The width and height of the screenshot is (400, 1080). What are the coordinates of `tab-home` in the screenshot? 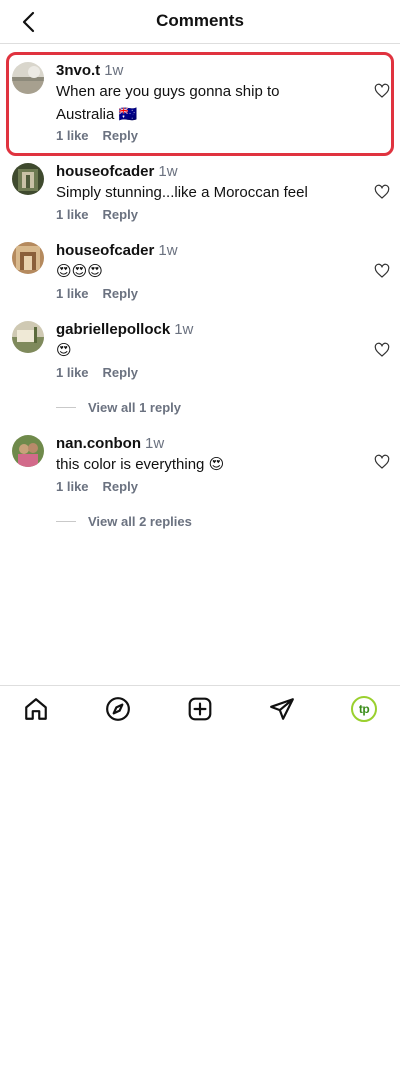 It's located at (36, 709).